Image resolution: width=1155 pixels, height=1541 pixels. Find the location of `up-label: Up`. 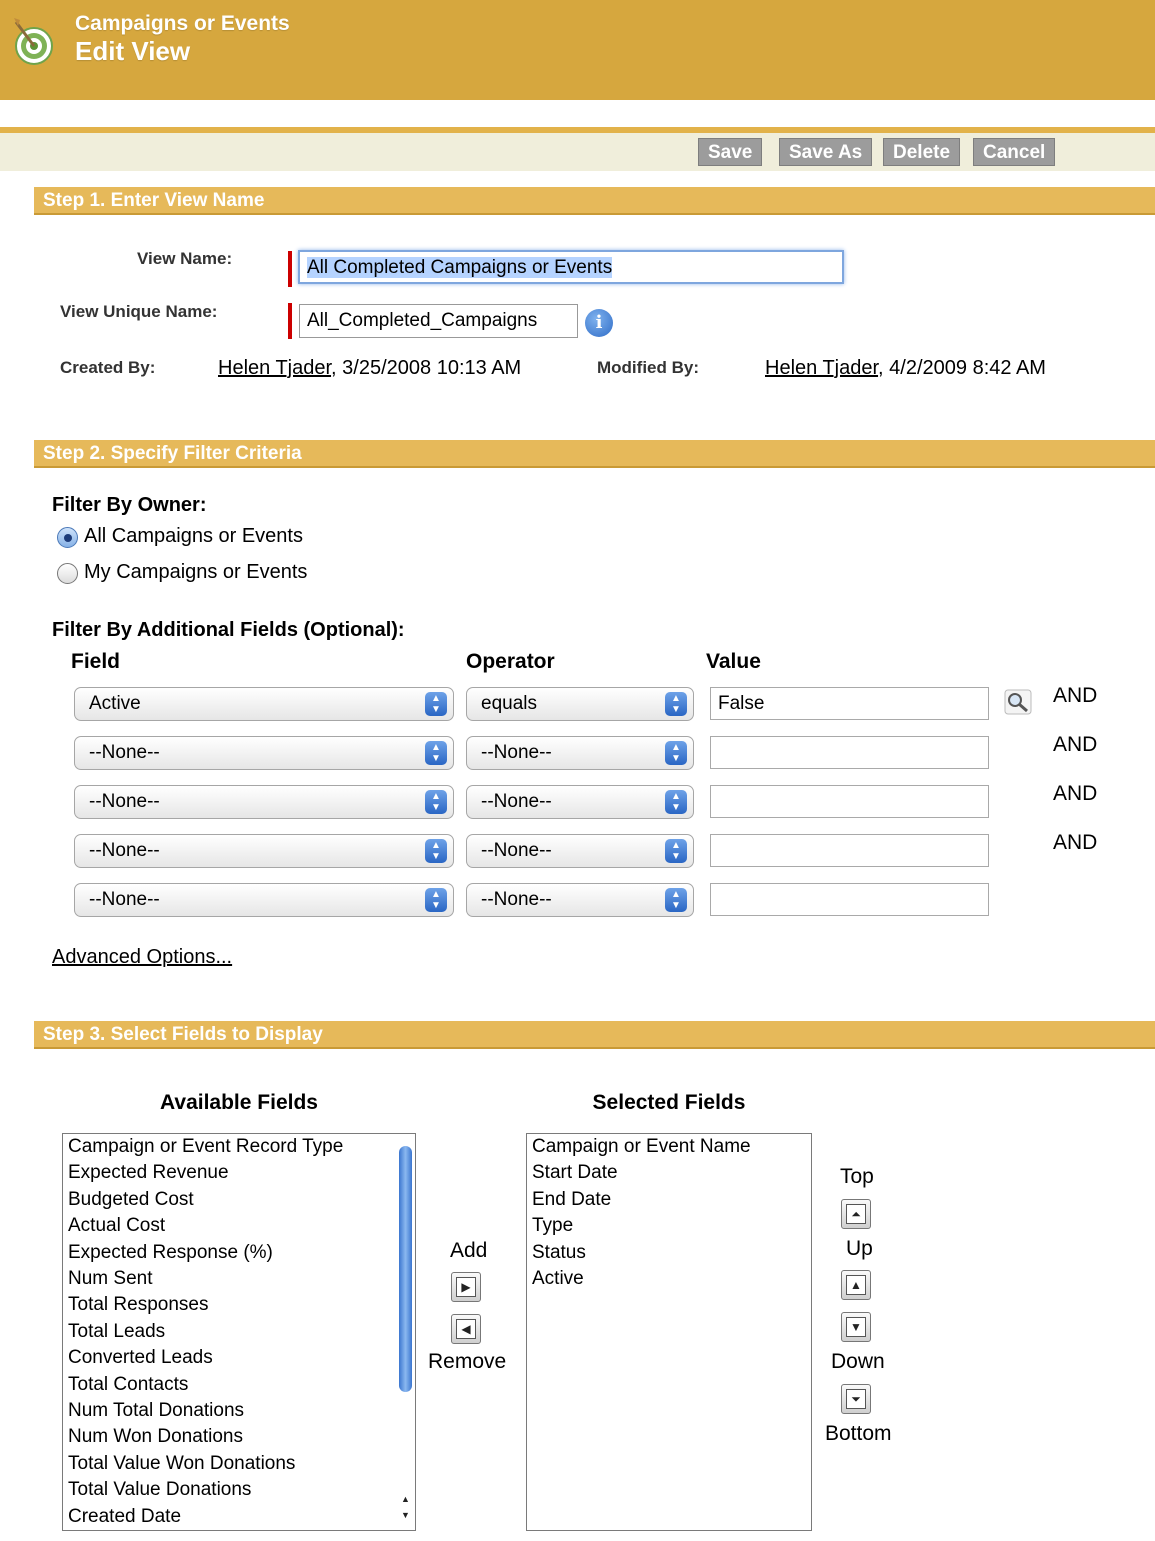

up-label: Up is located at coordinates (859, 1248).